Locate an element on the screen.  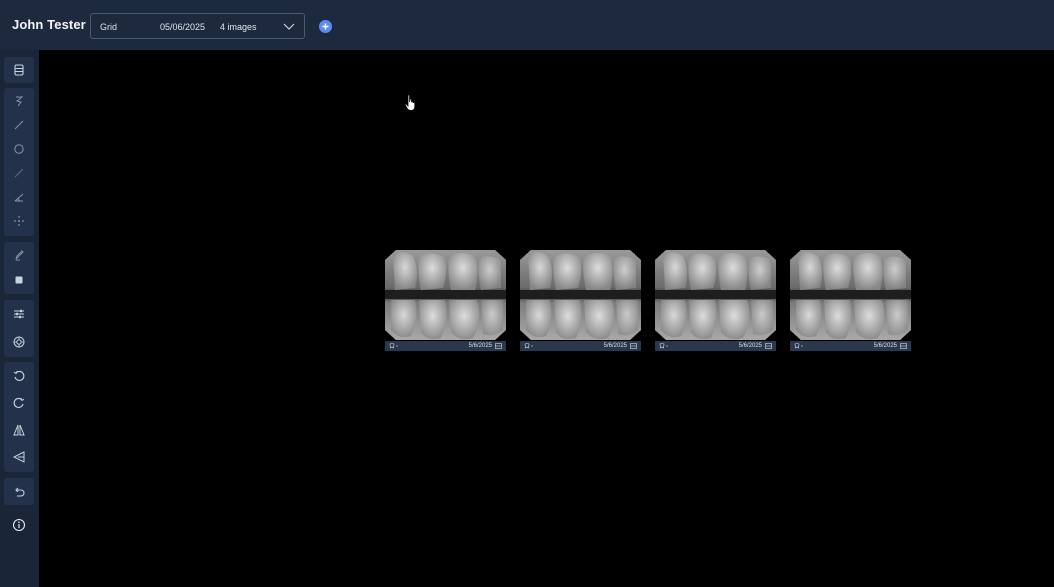
selector-mode: Grid is located at coordinates (109, 27).